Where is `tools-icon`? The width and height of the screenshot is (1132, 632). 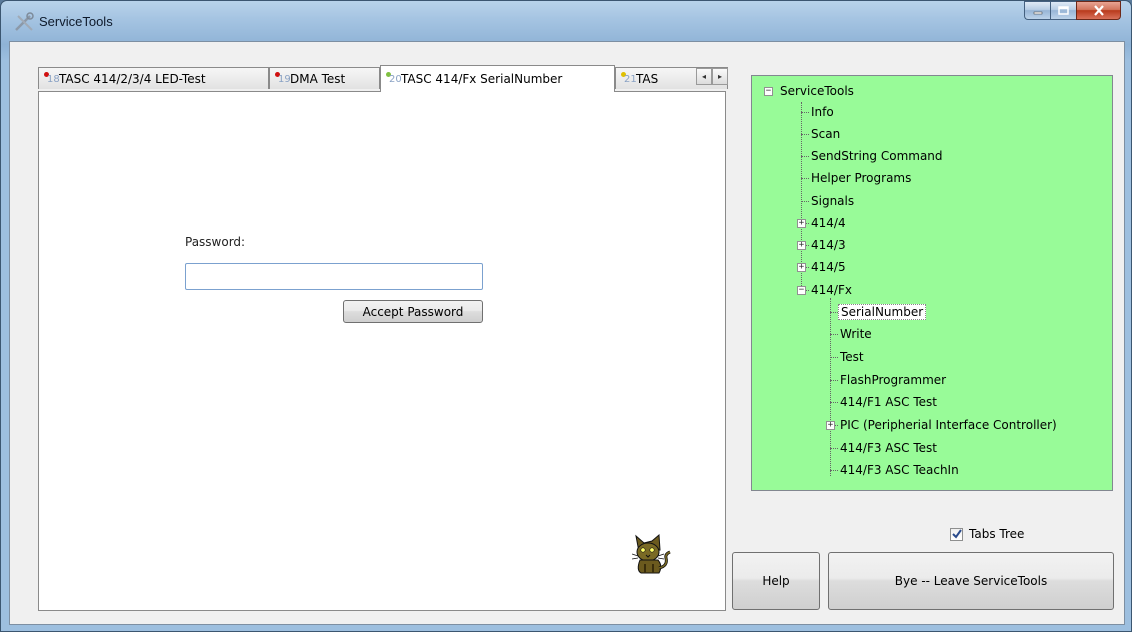 tools-icon is located at coordinates (24, 21).